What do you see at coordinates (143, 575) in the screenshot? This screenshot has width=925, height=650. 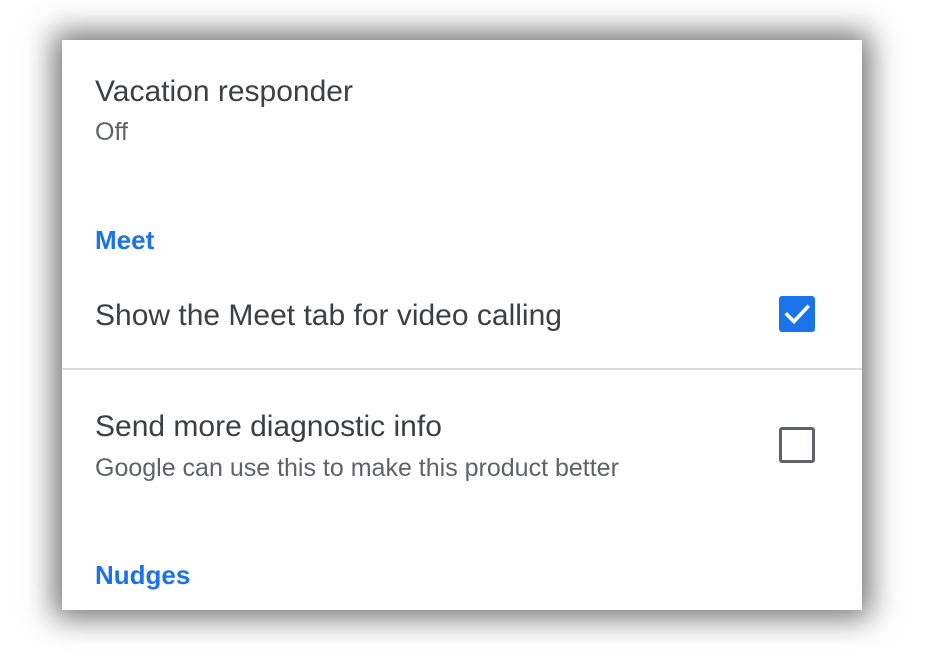 I see `section-heading-nudges: Nudges` at bounding box center [143, 575].